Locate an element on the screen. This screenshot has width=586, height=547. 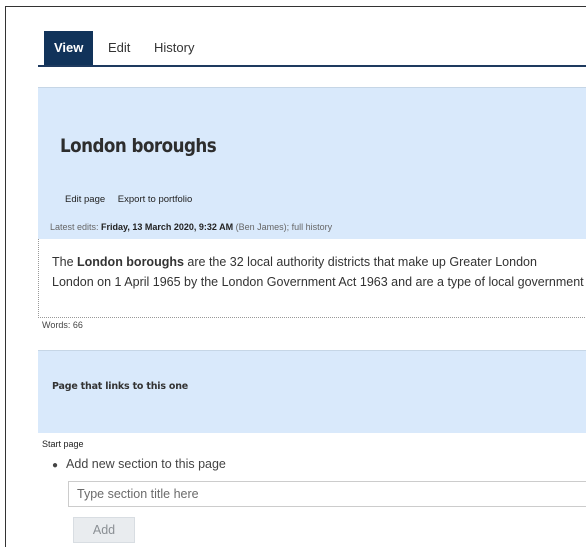
page-title: London boroughs is located at coordinates (138, 146).